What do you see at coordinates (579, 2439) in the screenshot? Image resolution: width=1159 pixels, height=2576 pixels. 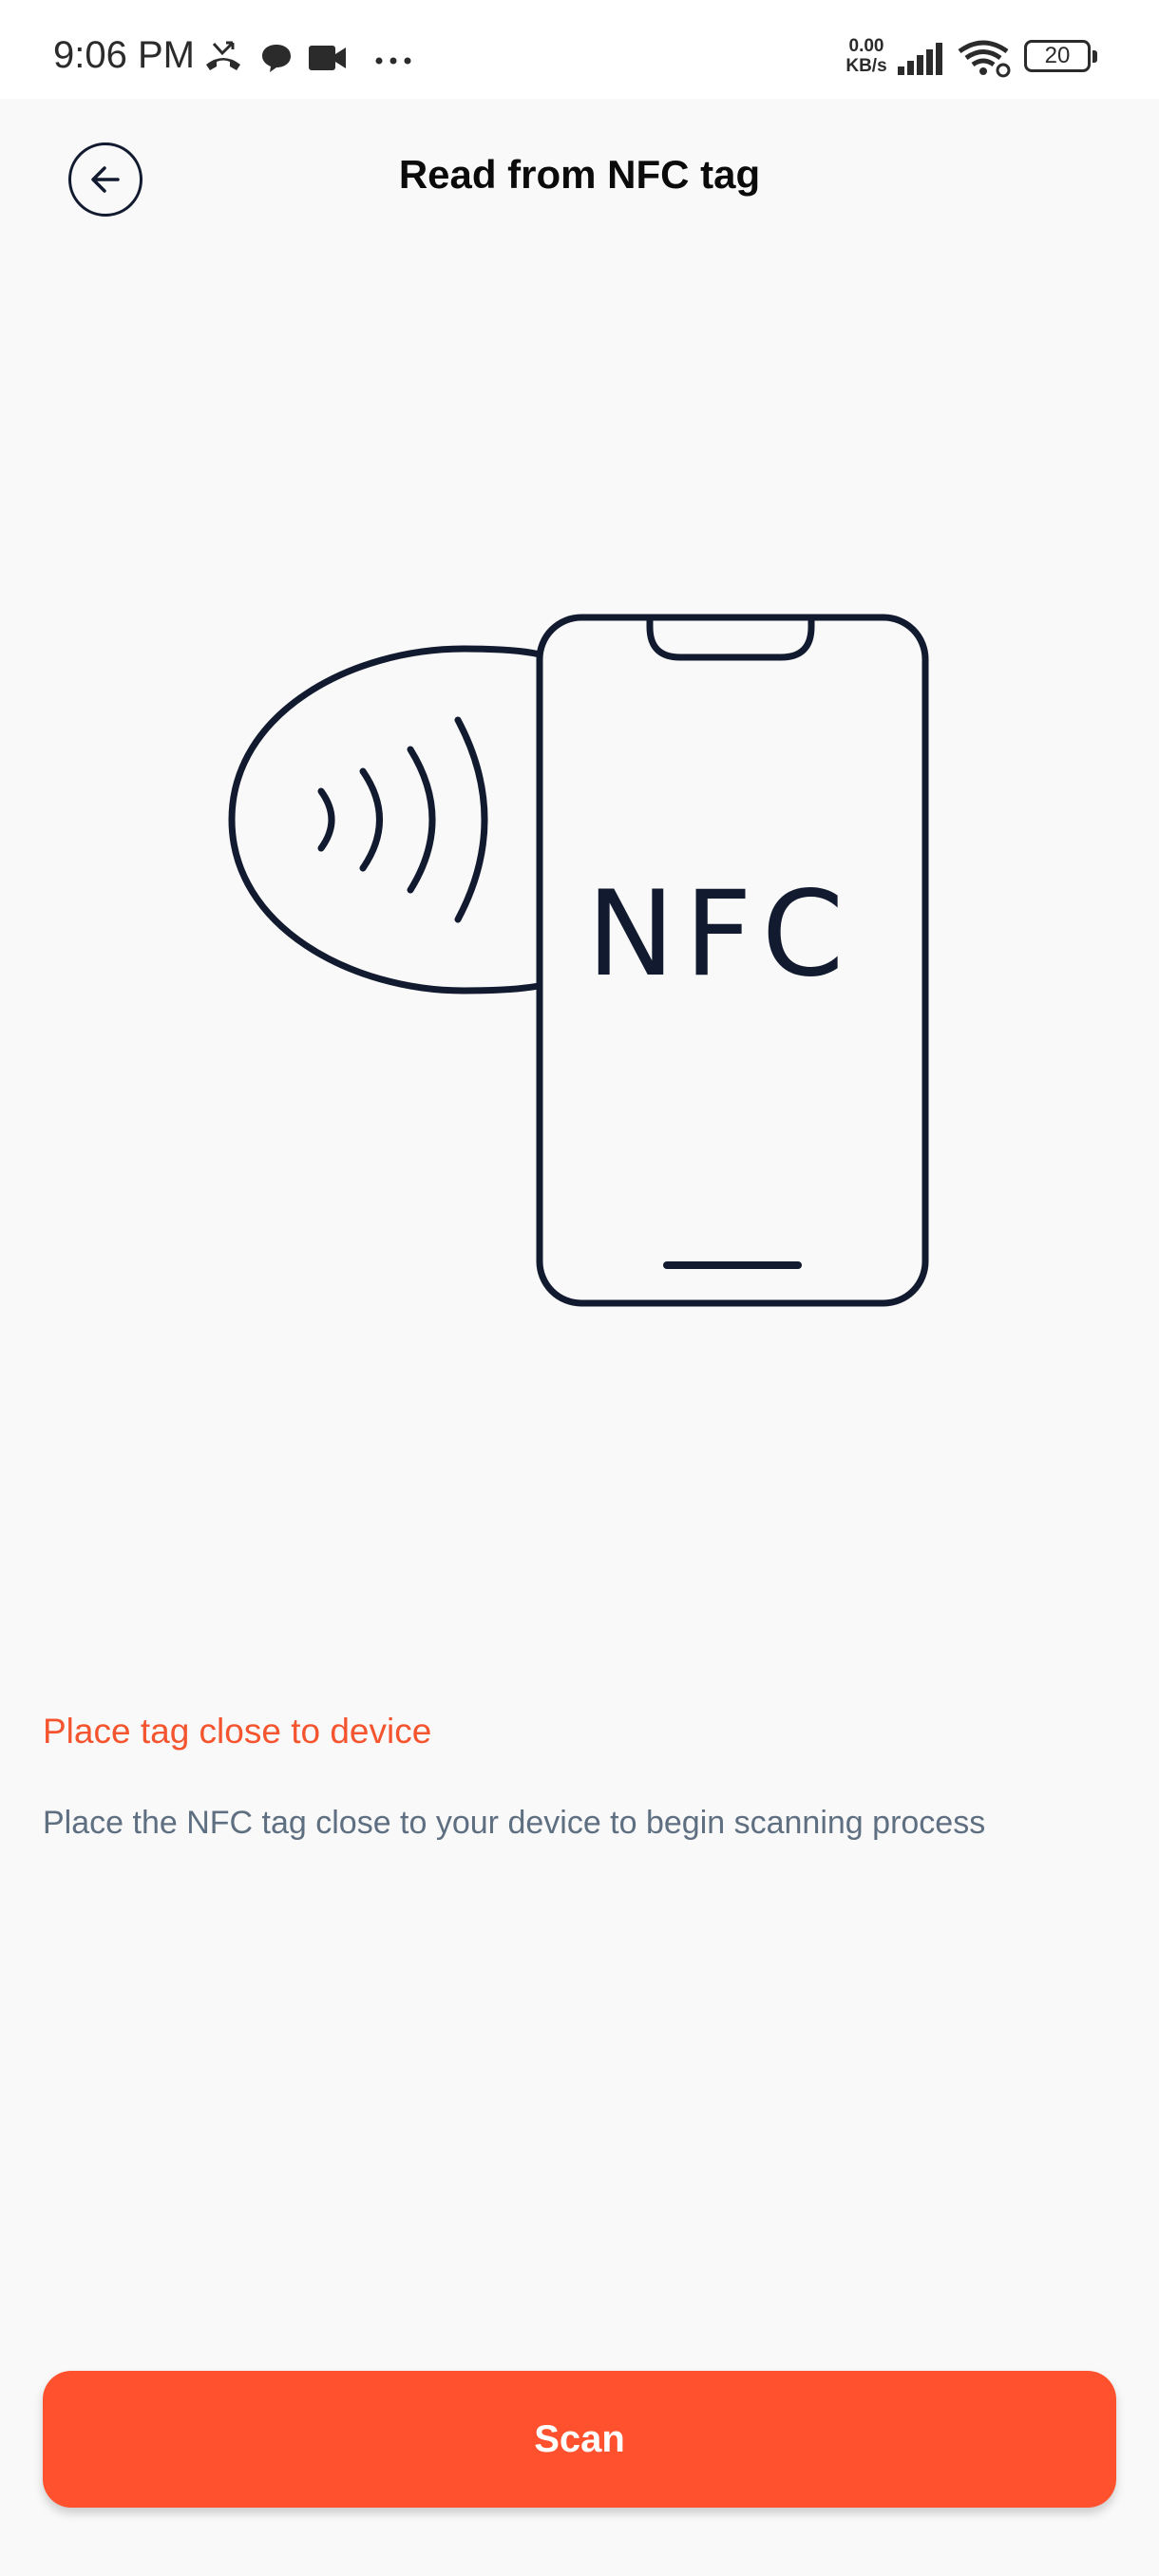 I see `scan-button: Scan` at bounding box center [579, 2439].